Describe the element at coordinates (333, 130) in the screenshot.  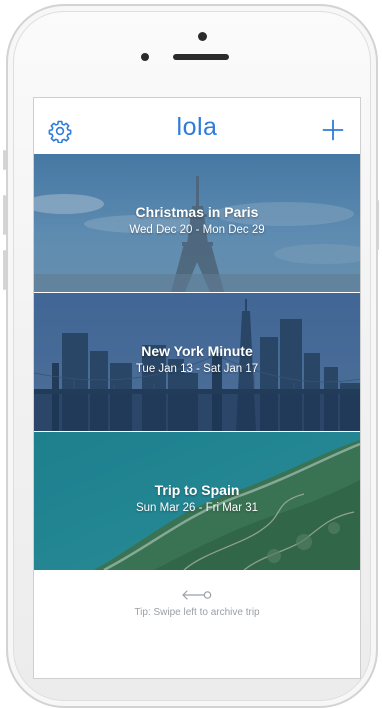
I see `plus-icon` at that location.